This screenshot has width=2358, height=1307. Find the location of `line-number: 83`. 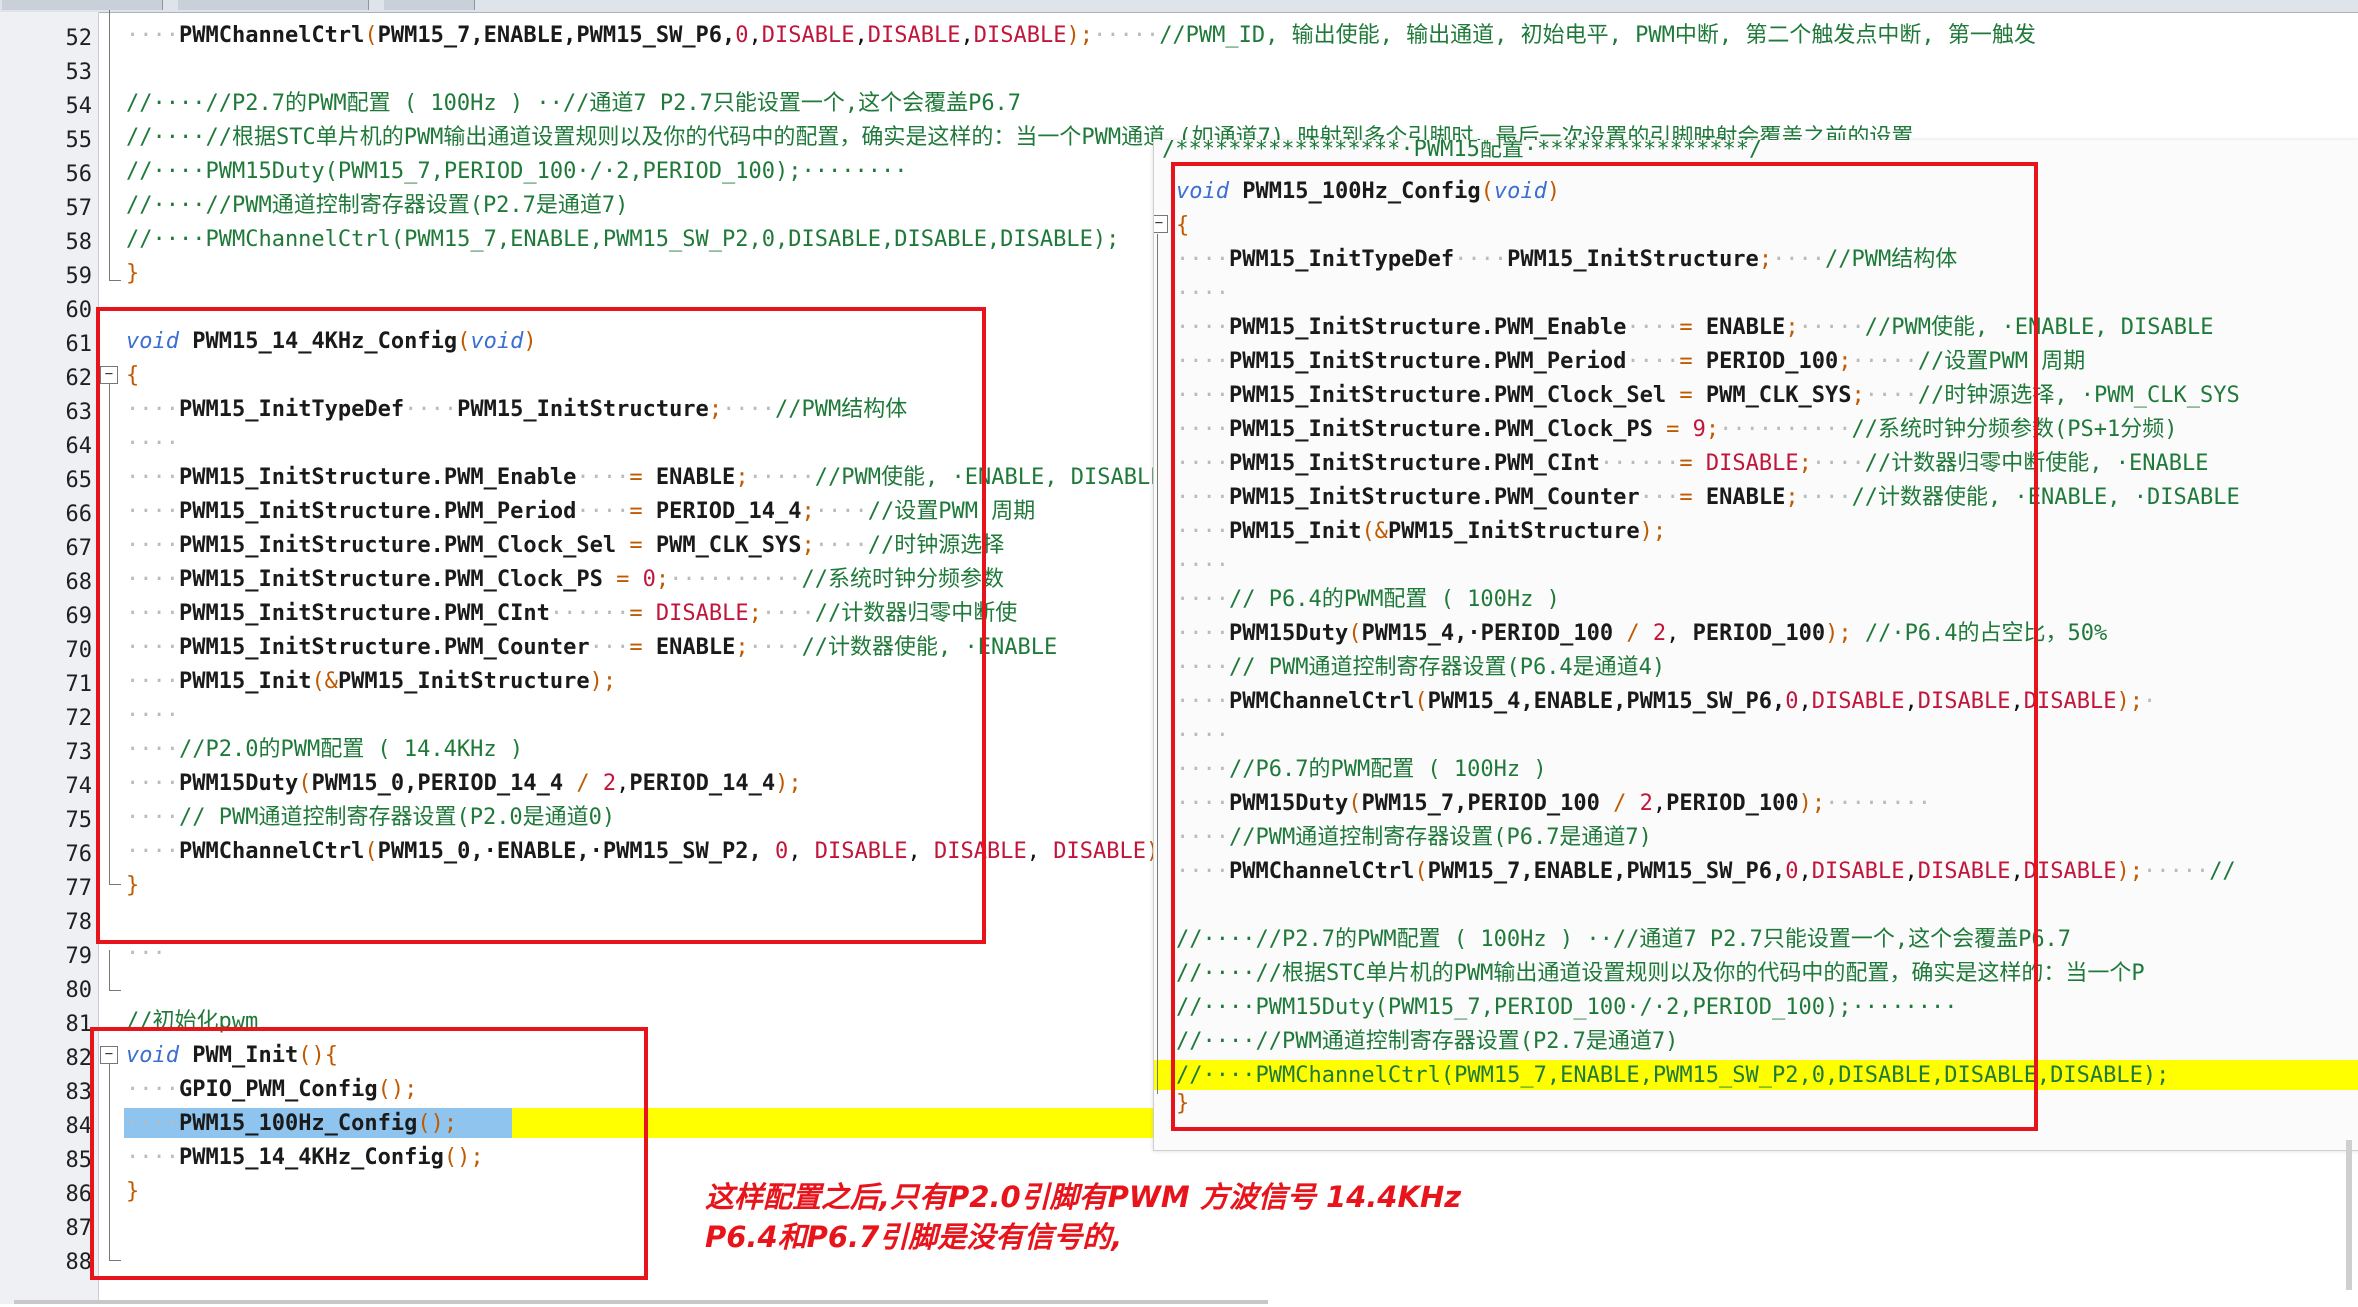

line-number: 83 is located at coordinates (79, 1092).